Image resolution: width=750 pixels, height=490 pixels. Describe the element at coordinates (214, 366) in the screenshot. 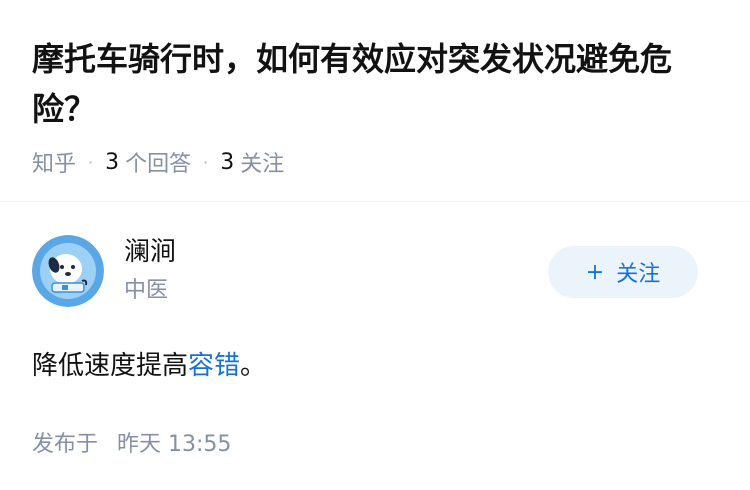

I see `keyword-link: 容错` at that location.